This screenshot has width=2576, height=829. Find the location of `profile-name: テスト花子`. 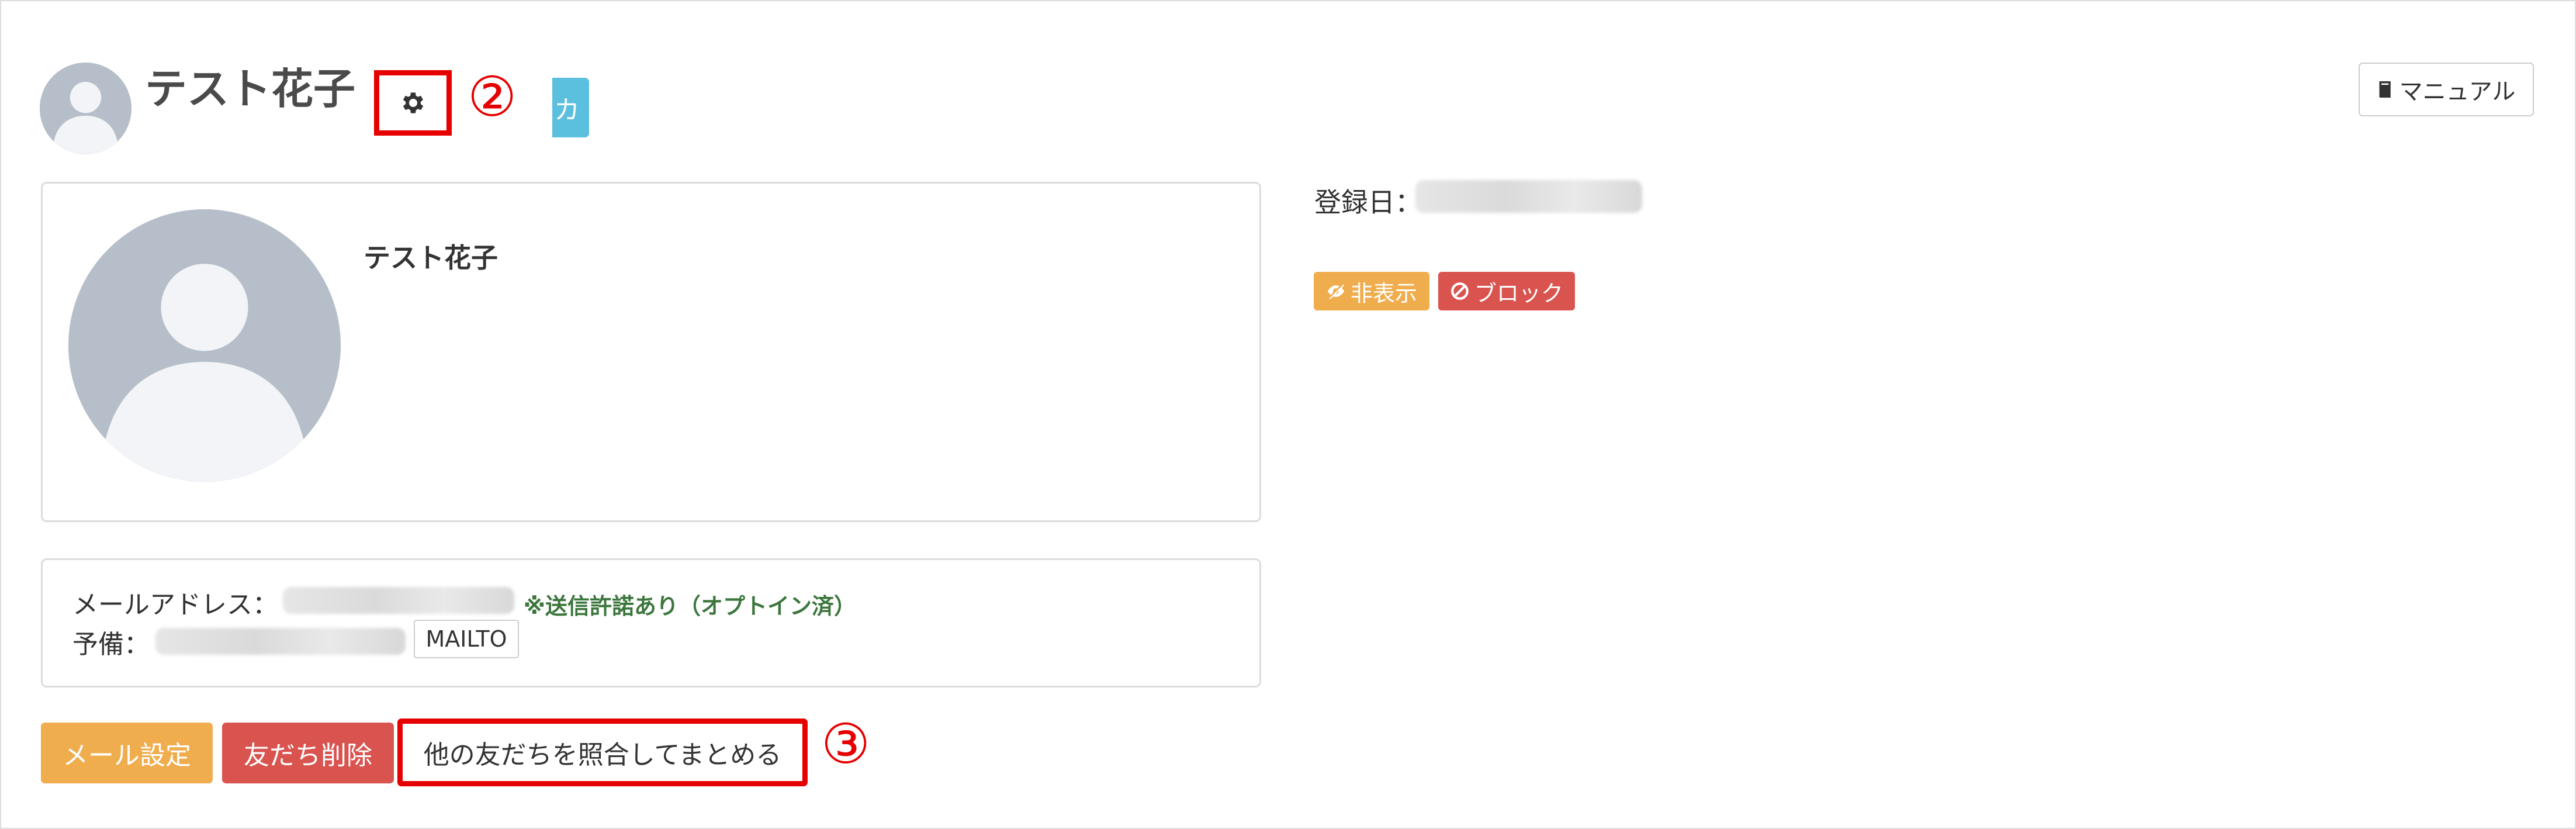

profile-name: テスト花子 is located at coordinates (431, 258).